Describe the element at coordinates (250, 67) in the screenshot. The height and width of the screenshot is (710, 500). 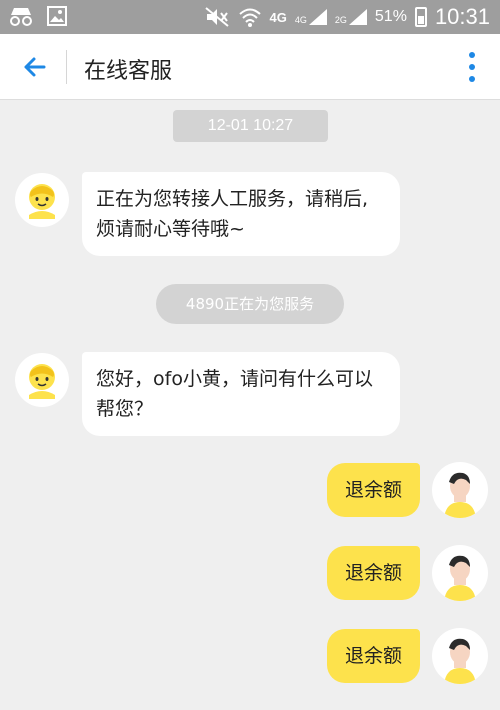
I see `app-header: 在线客服` at that location.